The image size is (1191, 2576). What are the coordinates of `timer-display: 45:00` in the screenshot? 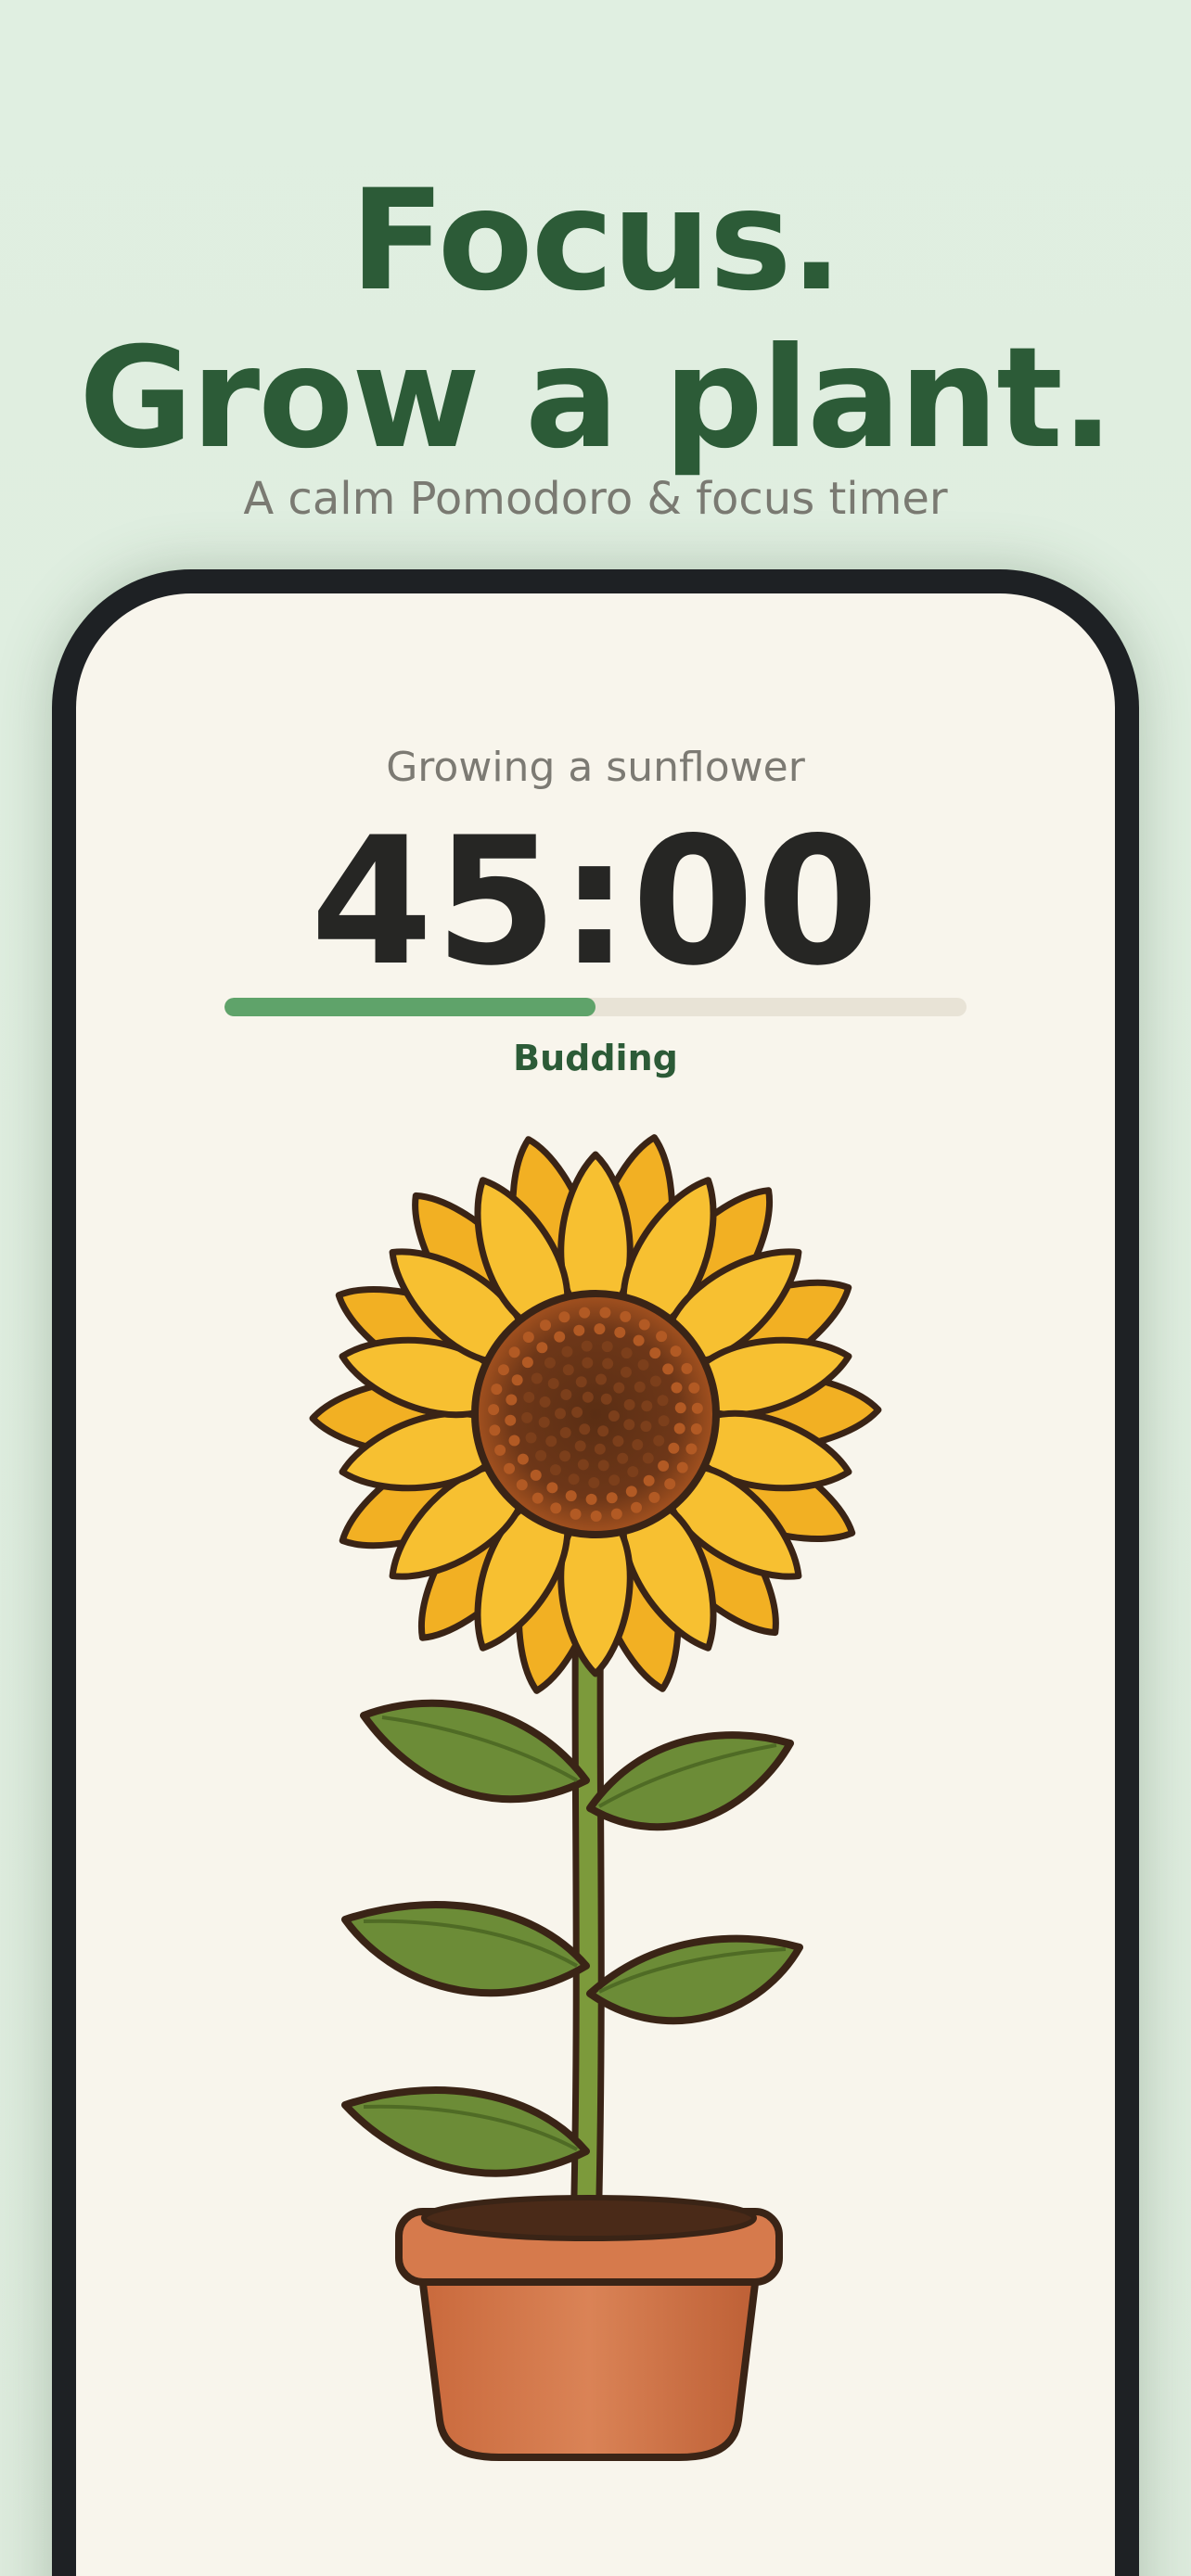 It's located at (595, 901).